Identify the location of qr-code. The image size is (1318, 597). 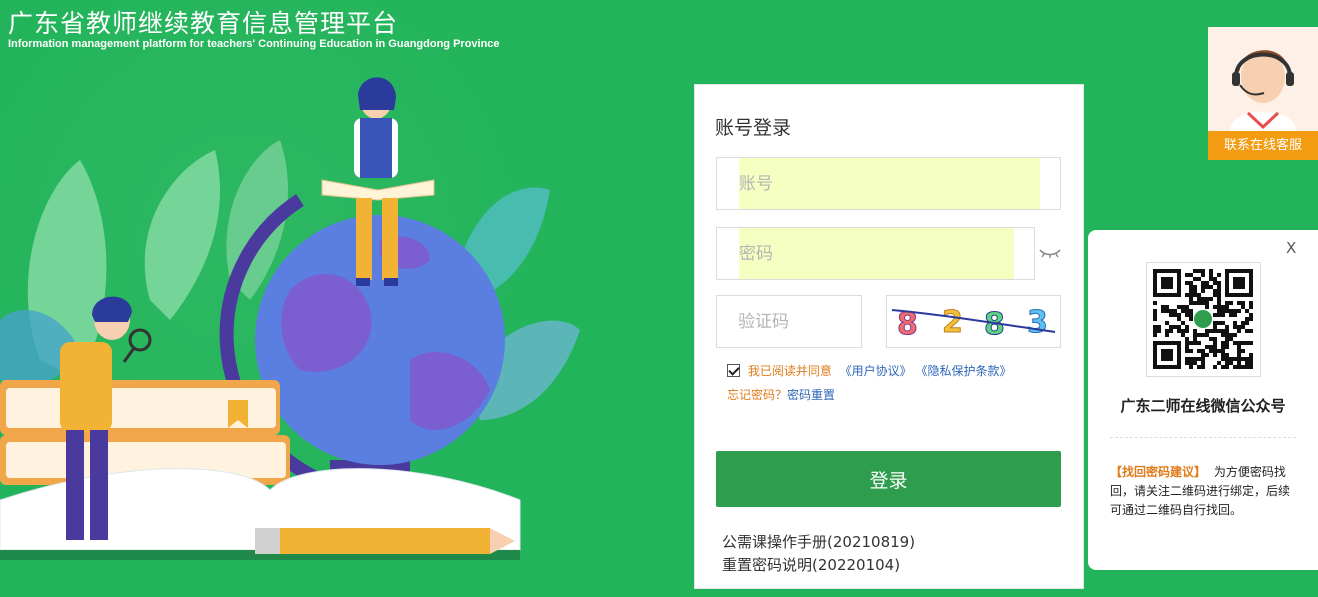
(1203, 319).